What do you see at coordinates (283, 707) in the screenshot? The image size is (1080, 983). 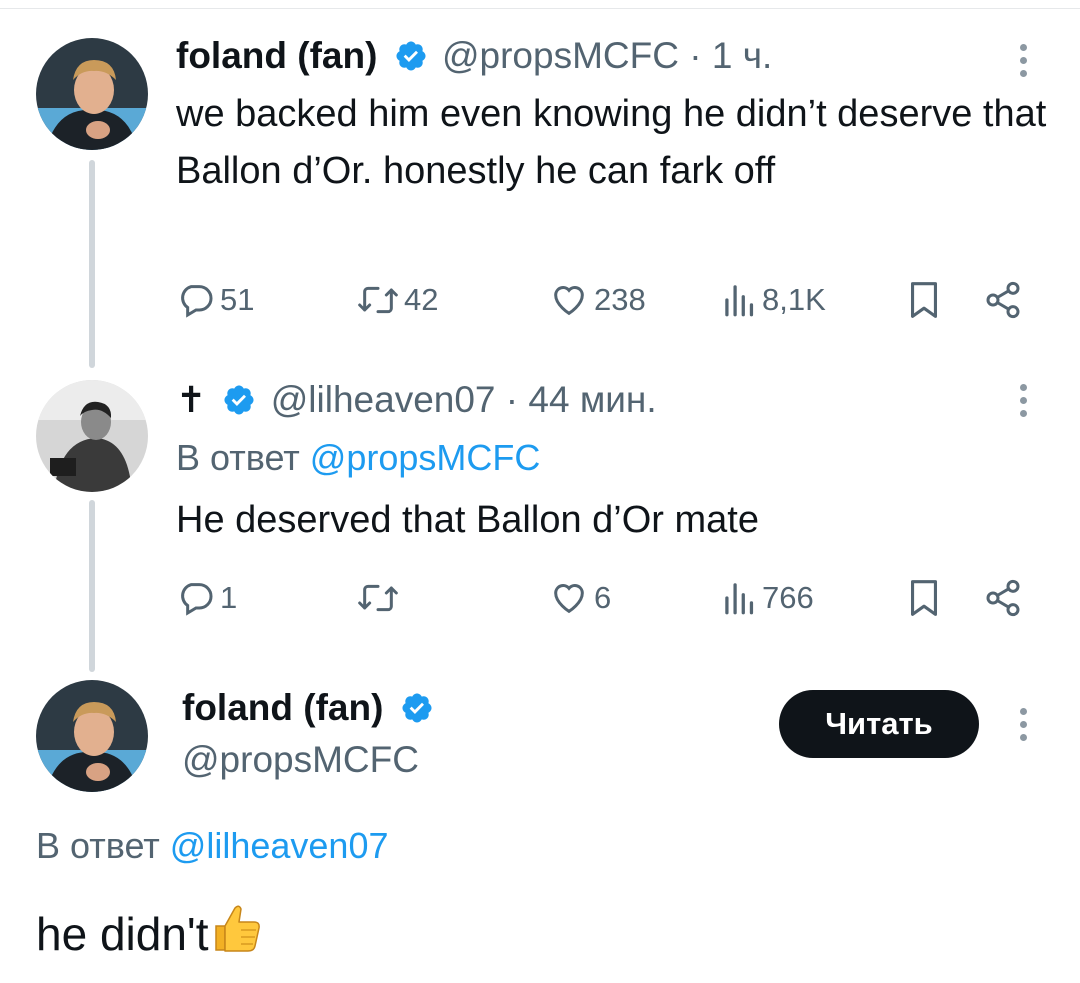 I see `author-name-text: foland (fan)` at bounding box center [283, 707].